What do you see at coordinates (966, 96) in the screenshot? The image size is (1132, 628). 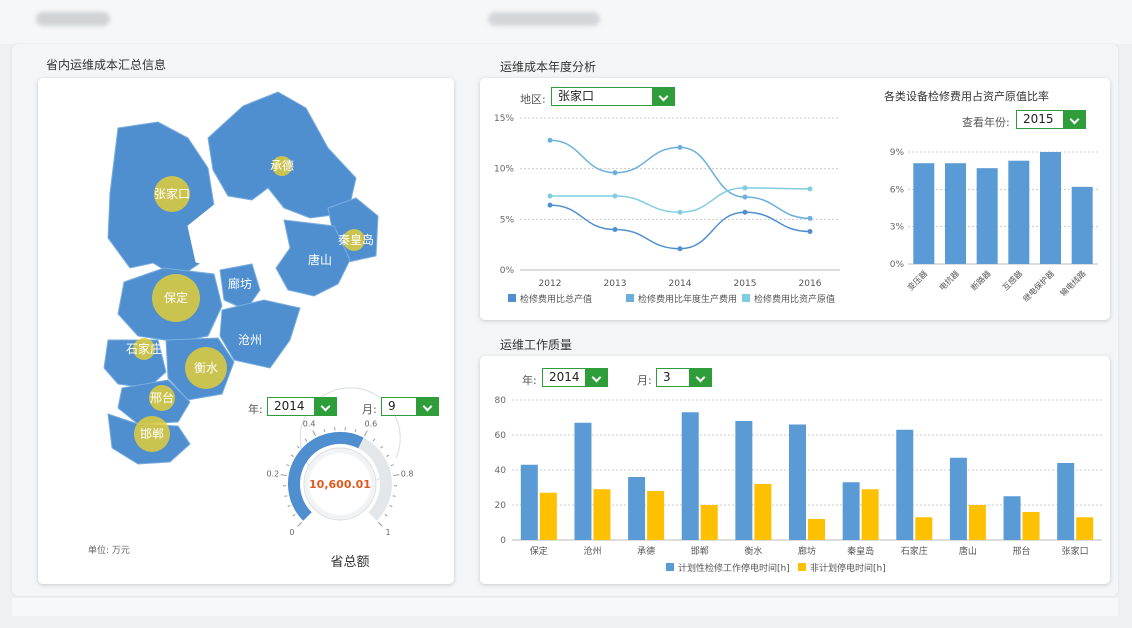 I see `ratio-chart-title: 各类设备检修费用占资产原值比率` at bounding box center [966, 96].